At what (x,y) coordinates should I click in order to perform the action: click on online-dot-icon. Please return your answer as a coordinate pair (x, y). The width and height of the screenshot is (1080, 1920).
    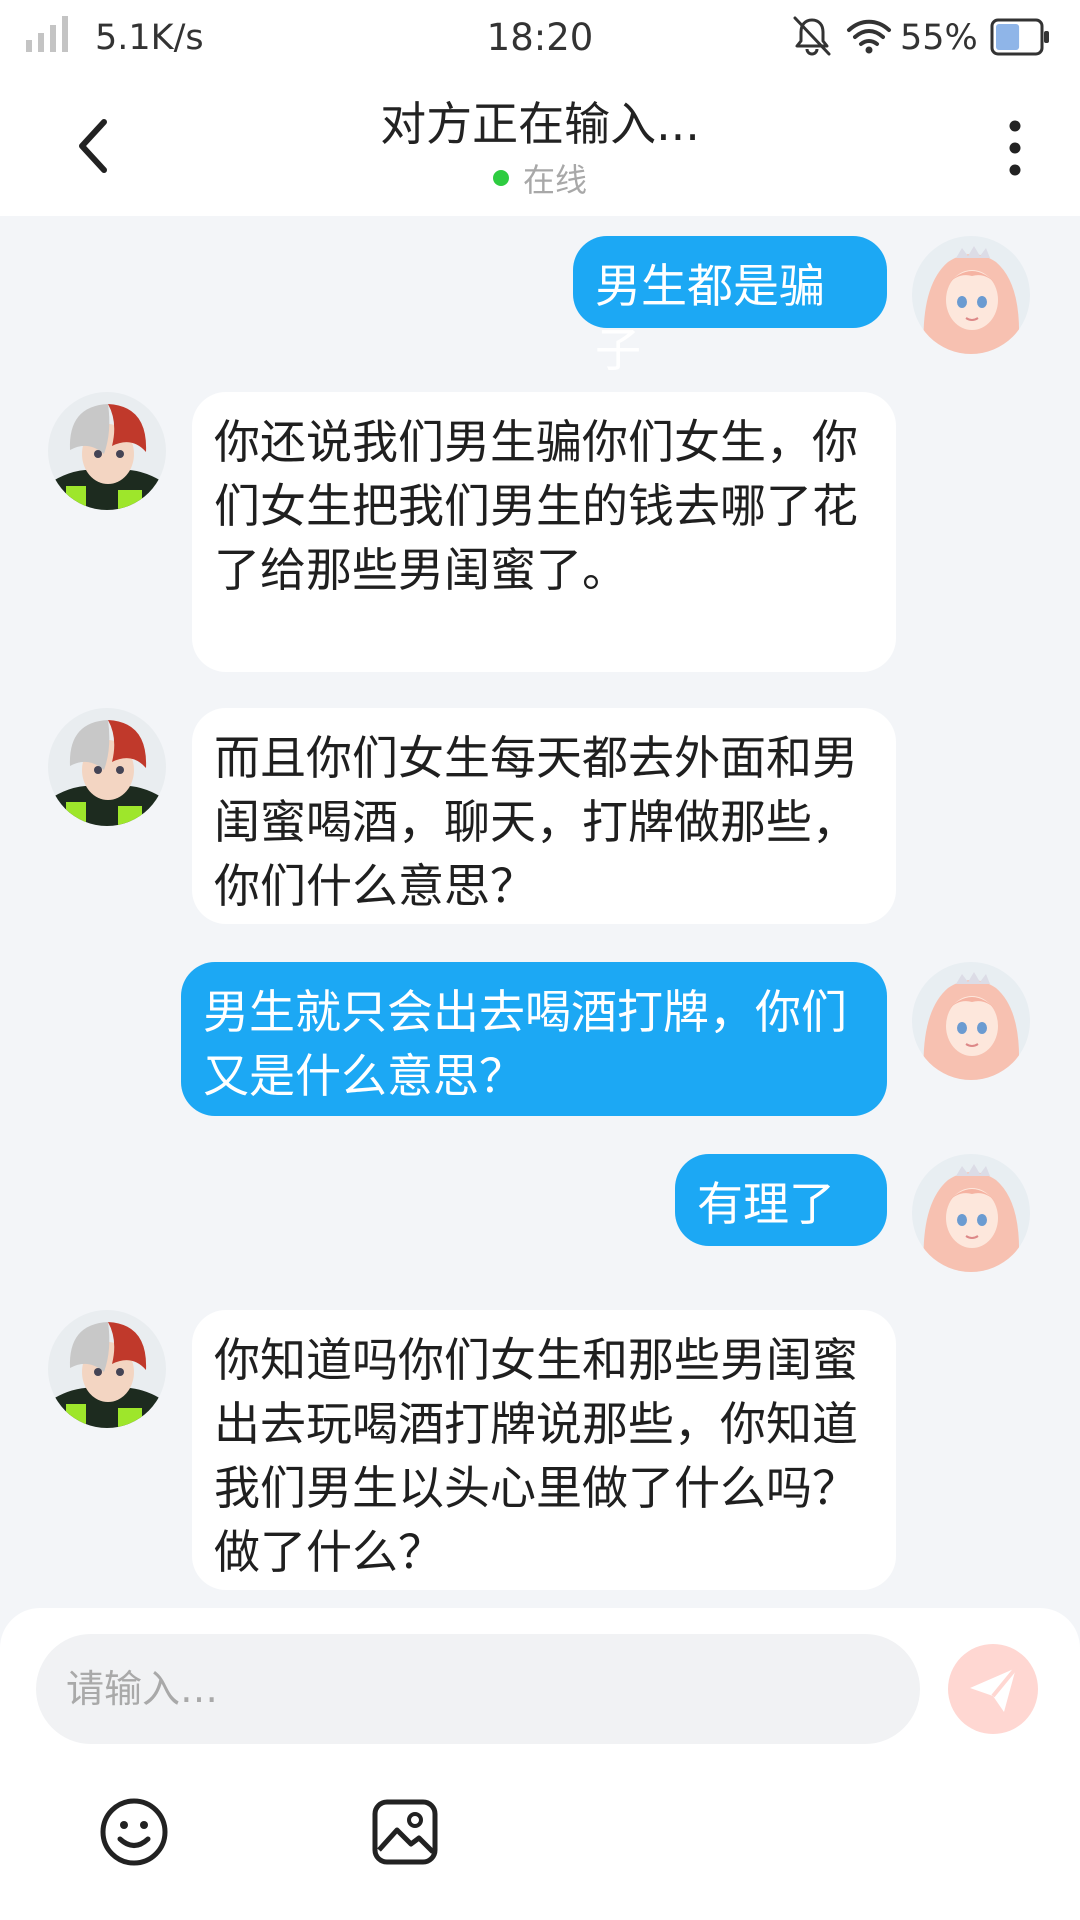
    Looking at the image, I should click on (500, 178).